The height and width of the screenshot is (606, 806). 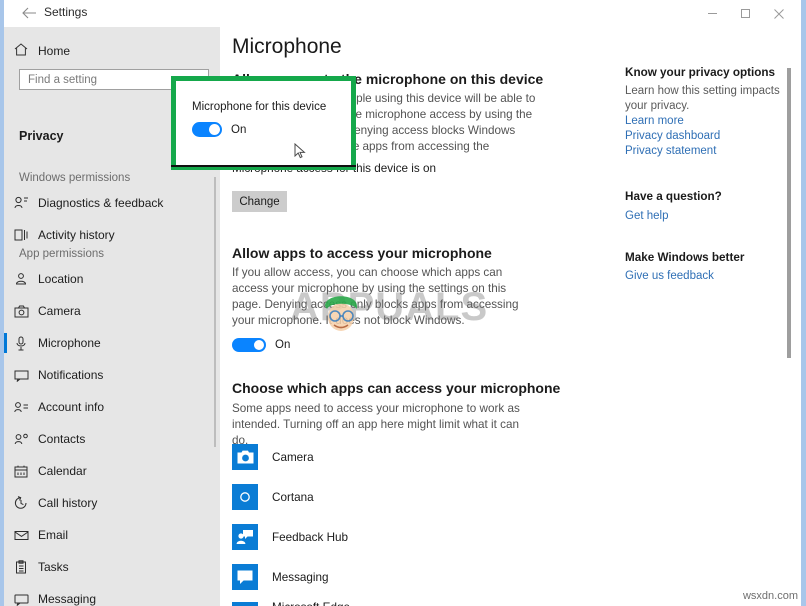 What do you see at coordinates (21, 439) in the screenshot?
I see `contacts-icon` at bounding box center [21, 439].